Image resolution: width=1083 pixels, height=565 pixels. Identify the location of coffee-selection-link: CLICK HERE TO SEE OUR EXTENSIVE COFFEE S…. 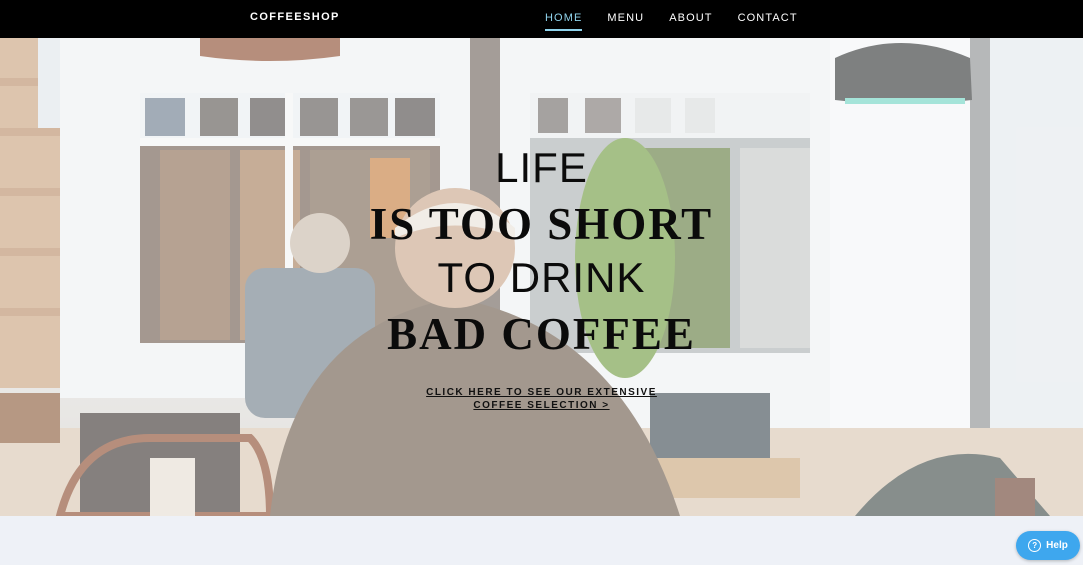
(541, 399).